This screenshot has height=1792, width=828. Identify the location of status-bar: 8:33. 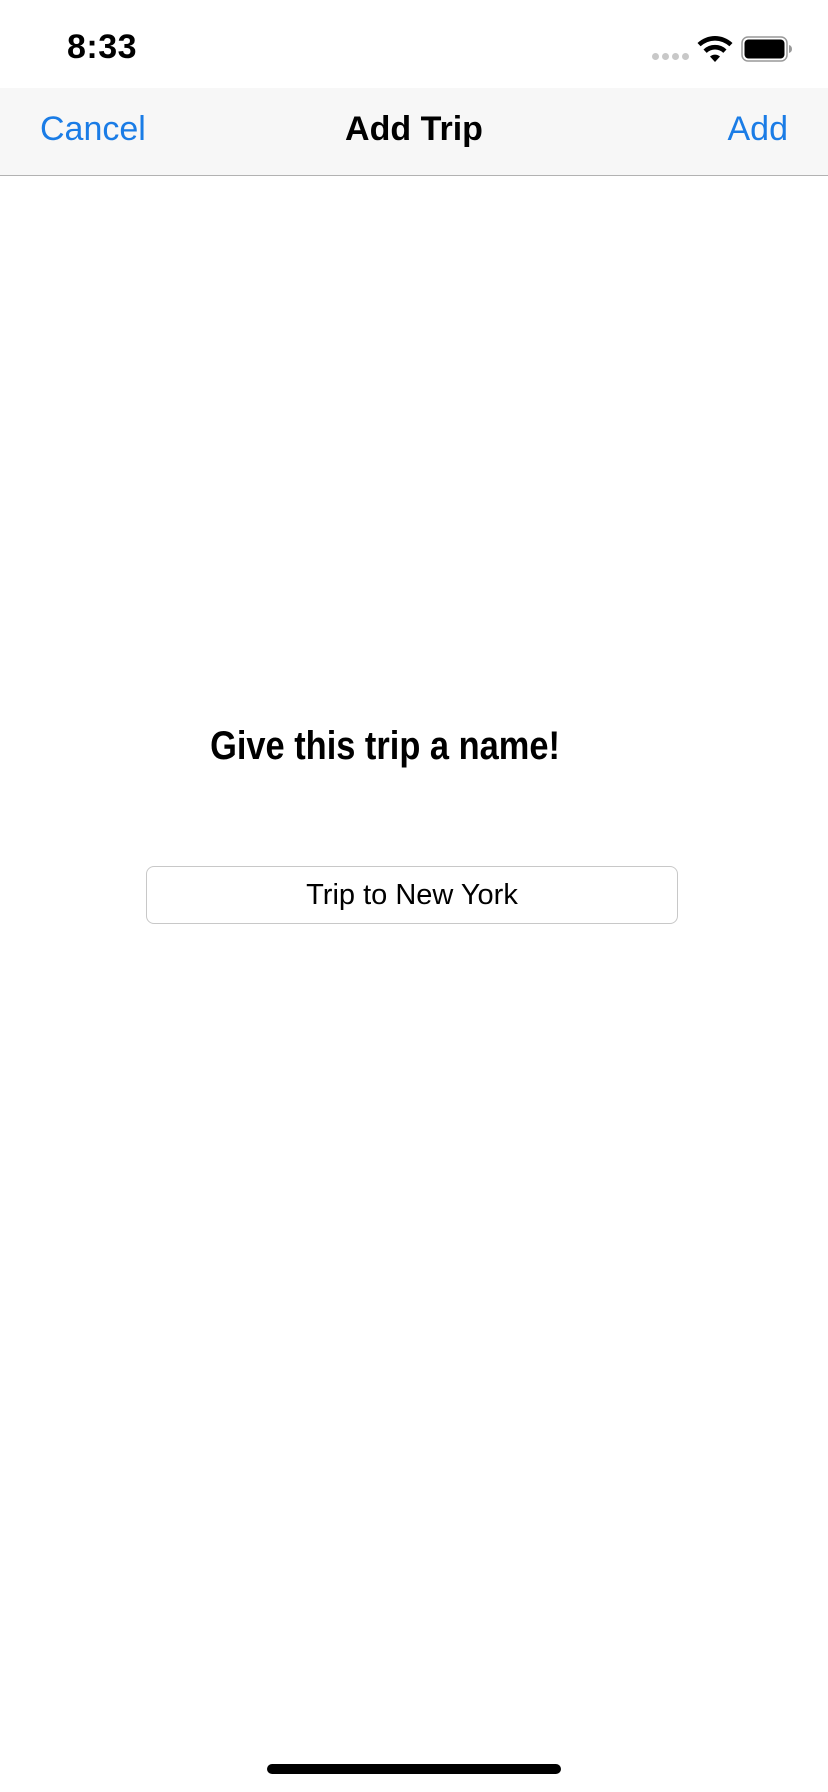
(414, 44).